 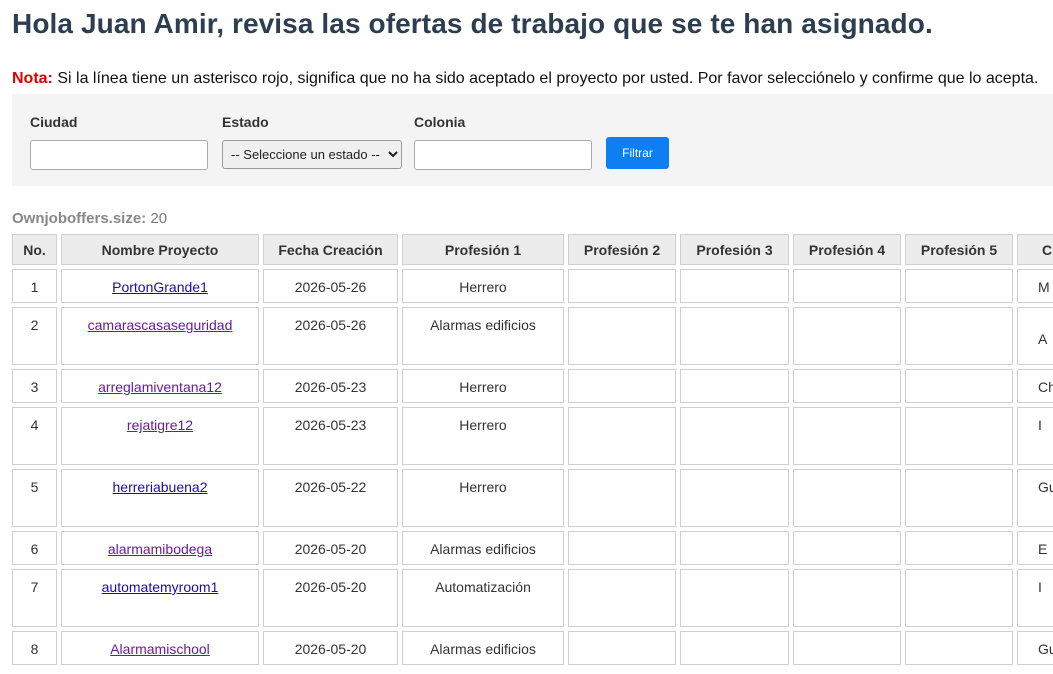 I want to click on project-cell: alarmamibodega, so click(x=160, y=548).